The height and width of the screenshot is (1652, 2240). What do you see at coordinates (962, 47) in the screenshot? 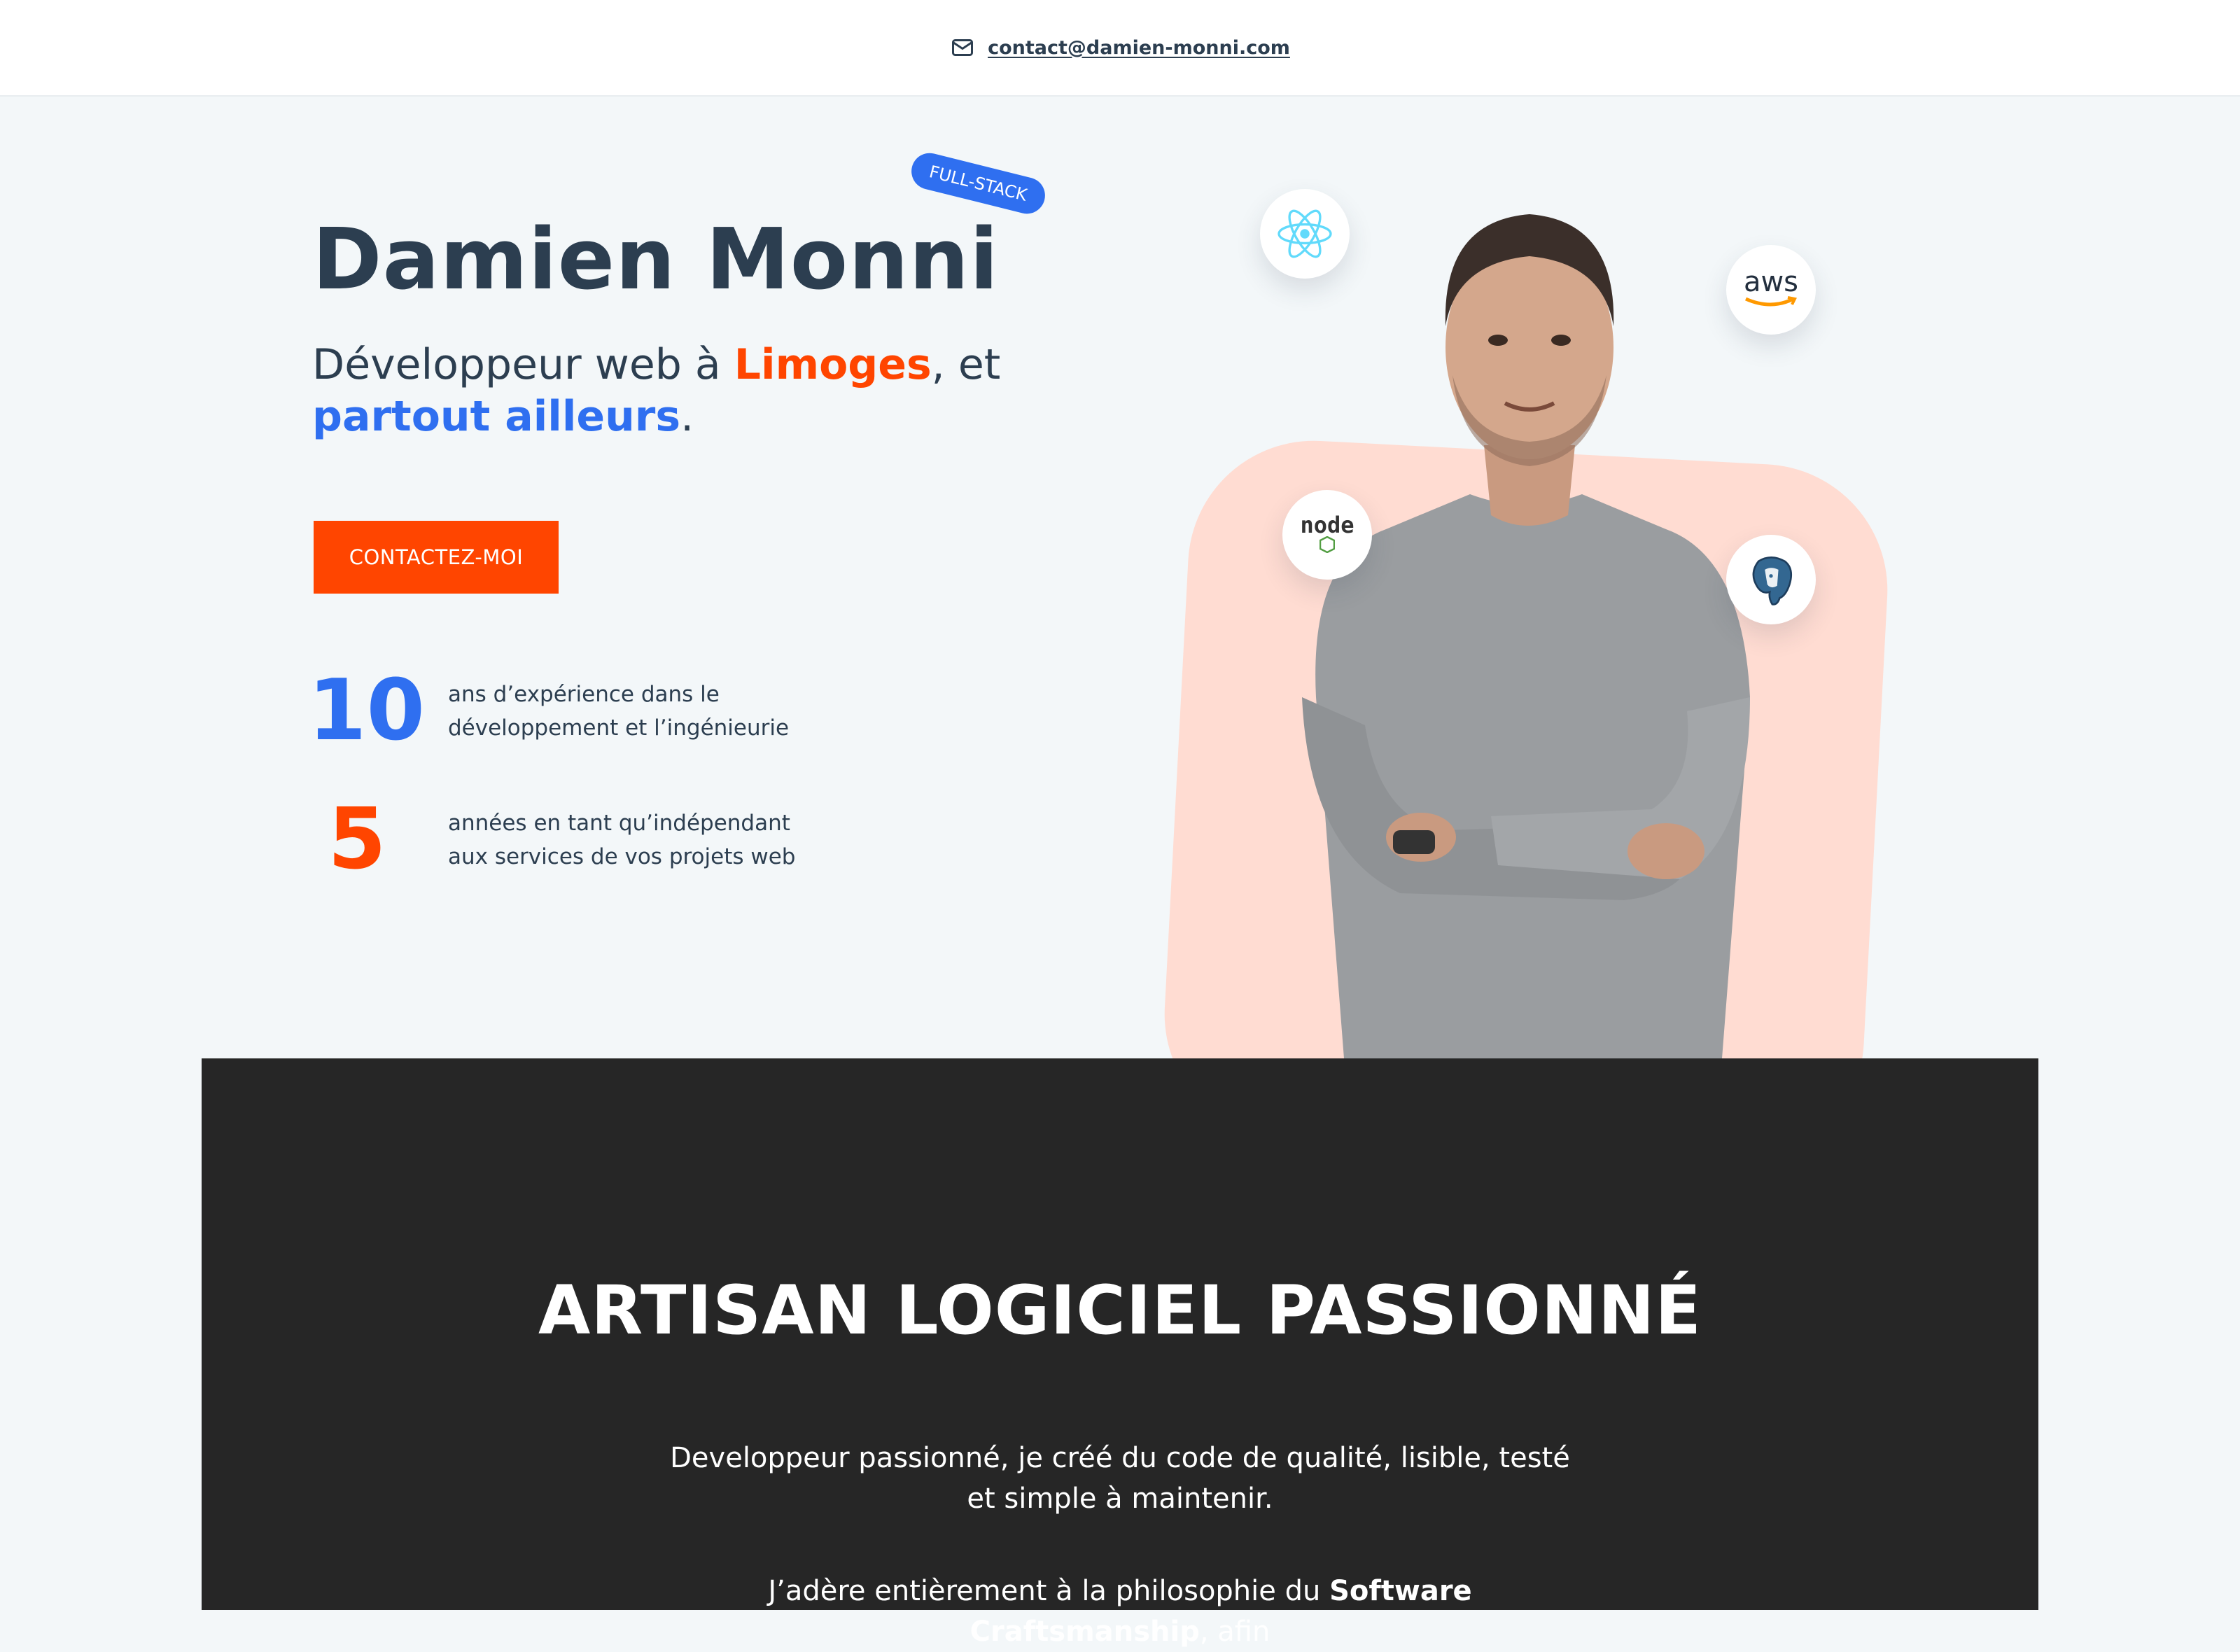
I see `mail-icon` at bounding box center [962, 47].